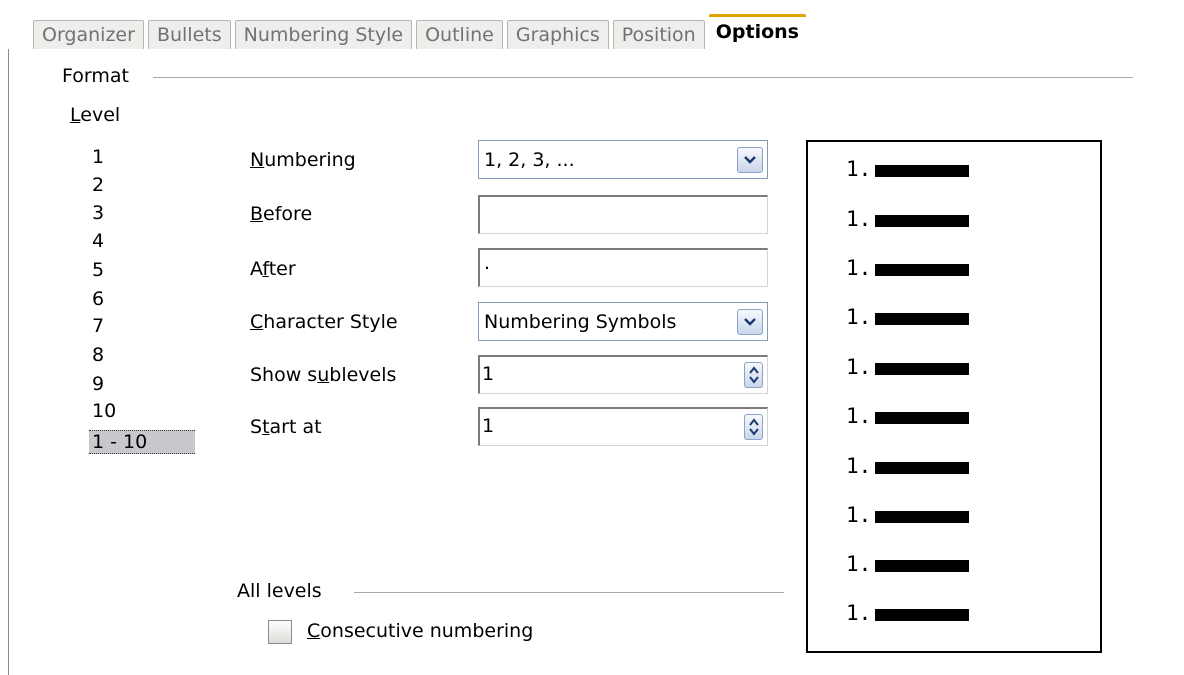 The width and height of the screenshot is (1184, 675). Describe the element at coordinates (557, 34) in the screenshot. I see `tab-graphics: Graphics` at that location.